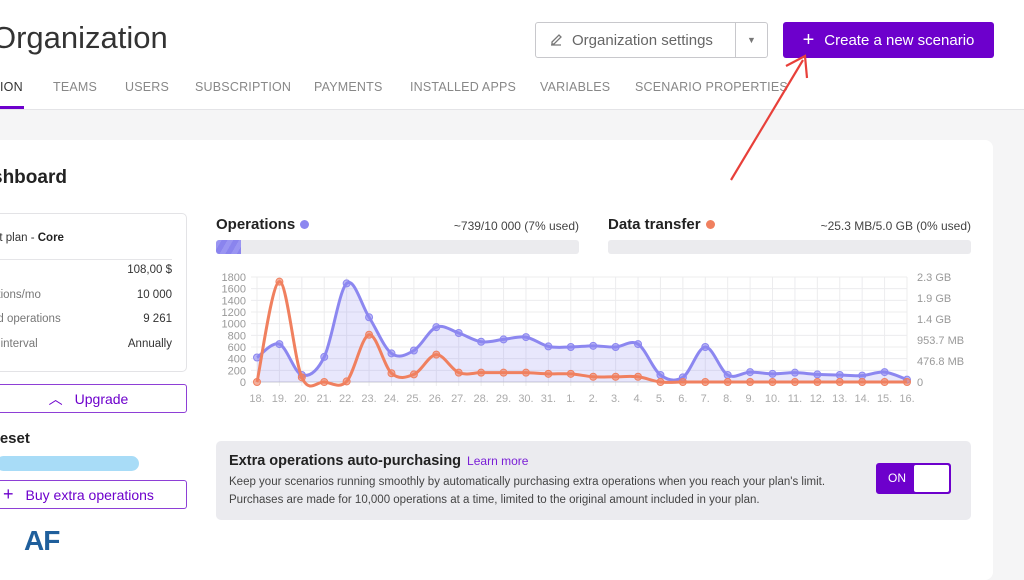 This screenshot has height=580, width=1024. What do you see at coordinates (86, 319) in the screenshot?
I see `plan-row: ed operations 9 261` at bounding box center [86, 319].